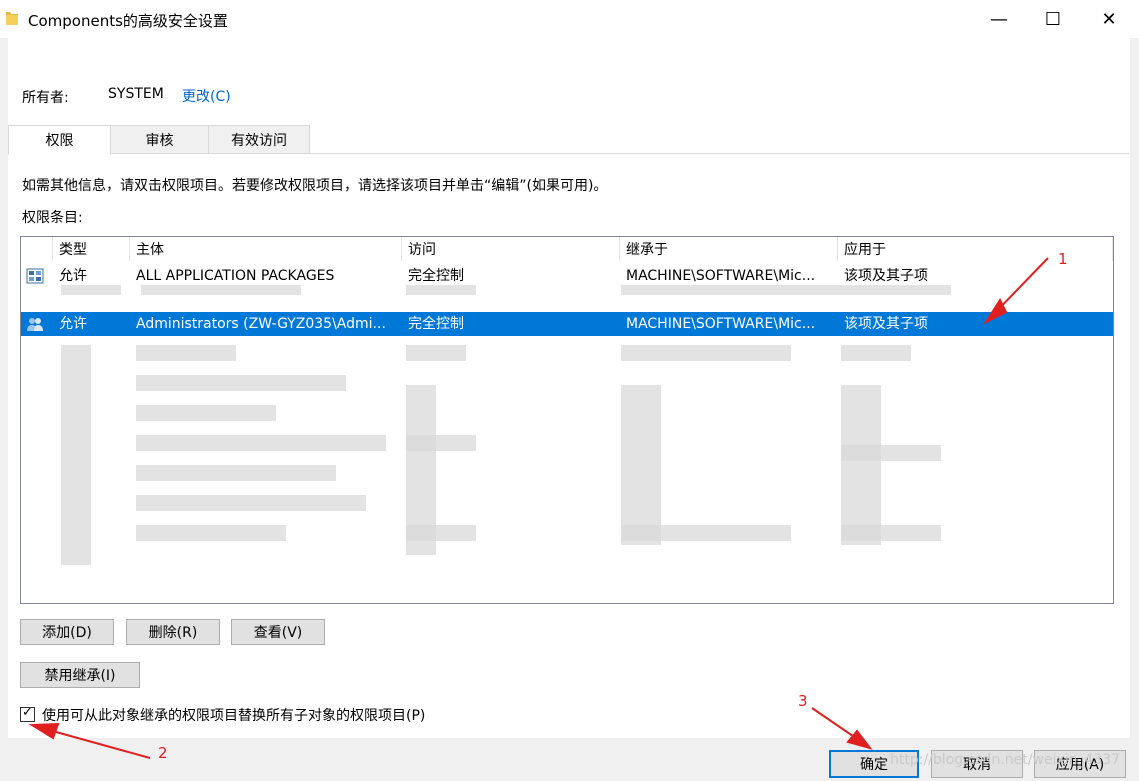  Describe the element at coordinates (975, 249) in the screenshot. I see `header-applies-to: 应用于` at that location.